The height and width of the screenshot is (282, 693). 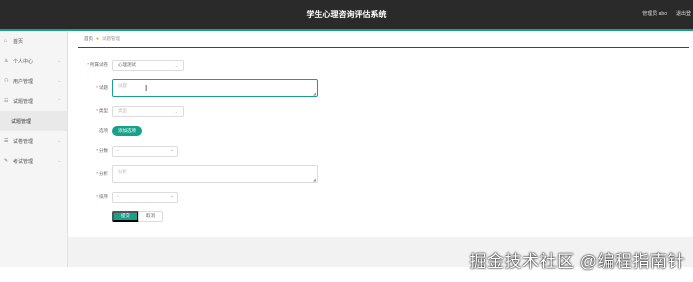 What do you see at coordinates (23, 141) in the screenshot?
I see `sidebar-item-label: 试卷管理` at bounding box center [23, 141].